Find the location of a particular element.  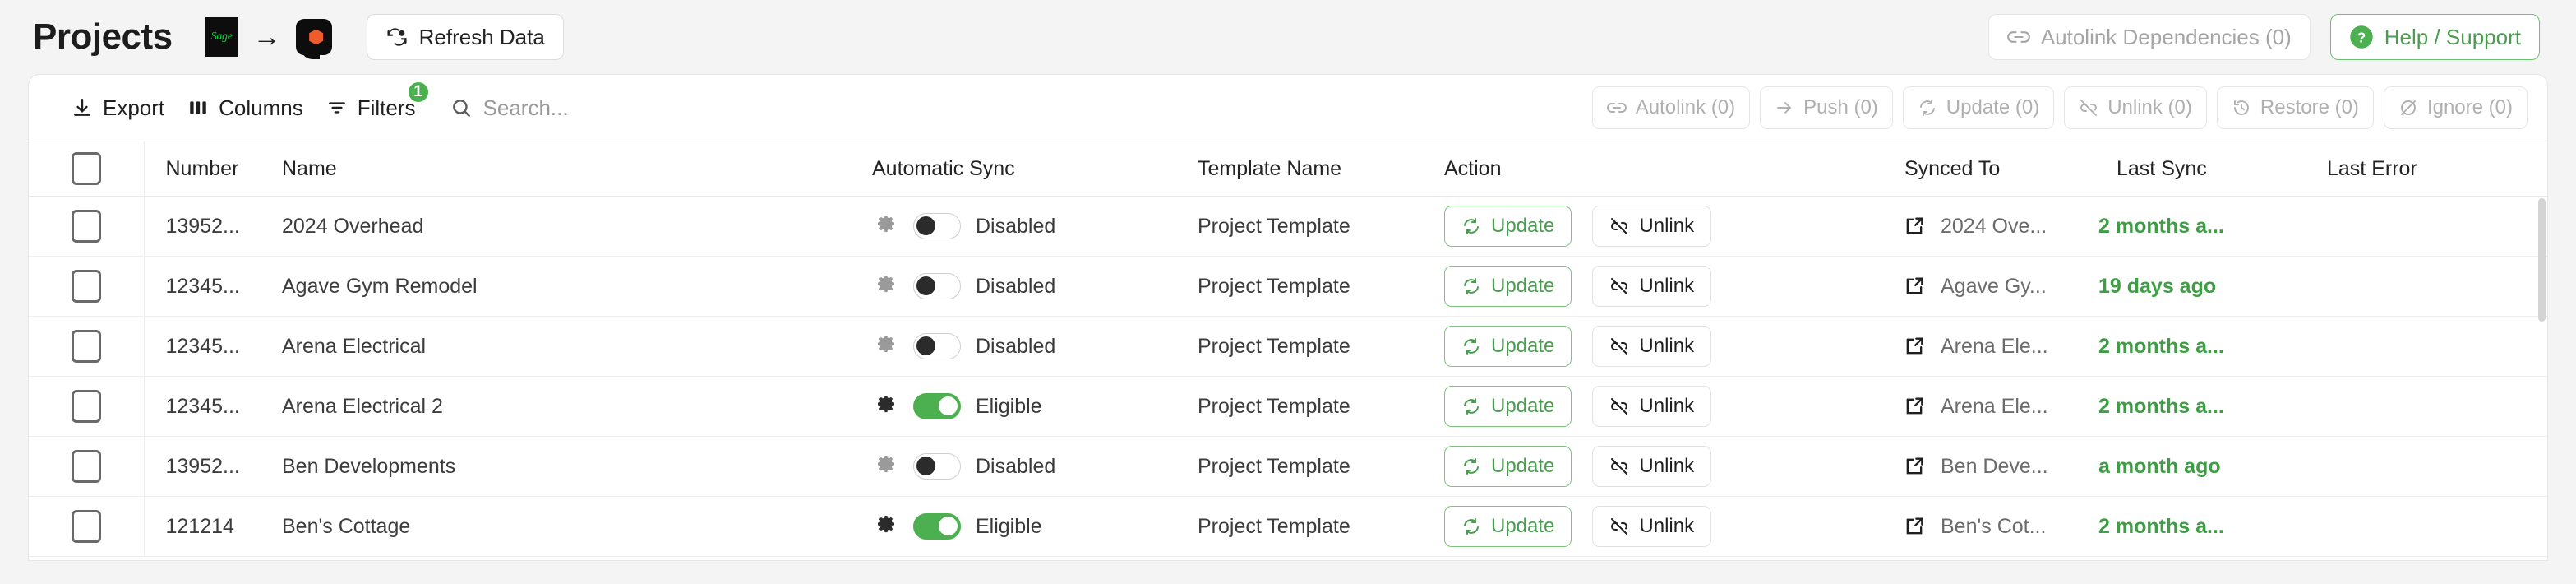

cell-last-sync: 19 days ago is located at coordinates (2201, 287).